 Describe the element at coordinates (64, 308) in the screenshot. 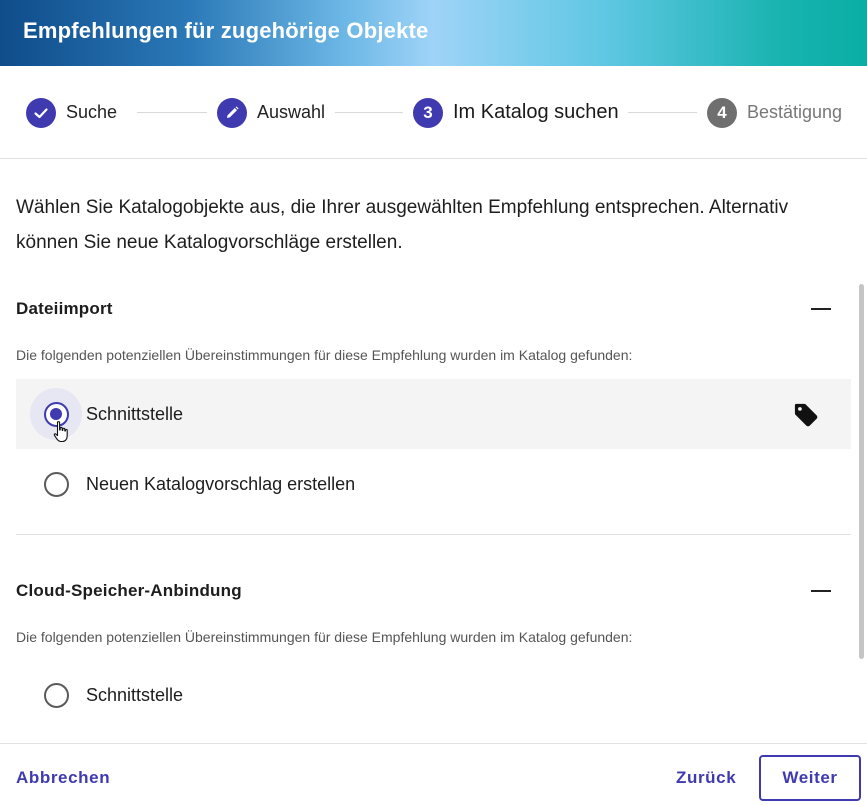

I see `section-title: Dateiimport` at that location.